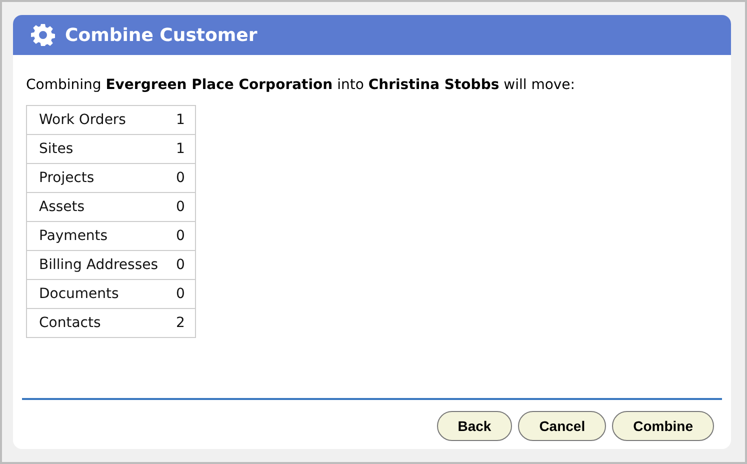  I want to click on cancel-button: Cancel, so click(562, 426).